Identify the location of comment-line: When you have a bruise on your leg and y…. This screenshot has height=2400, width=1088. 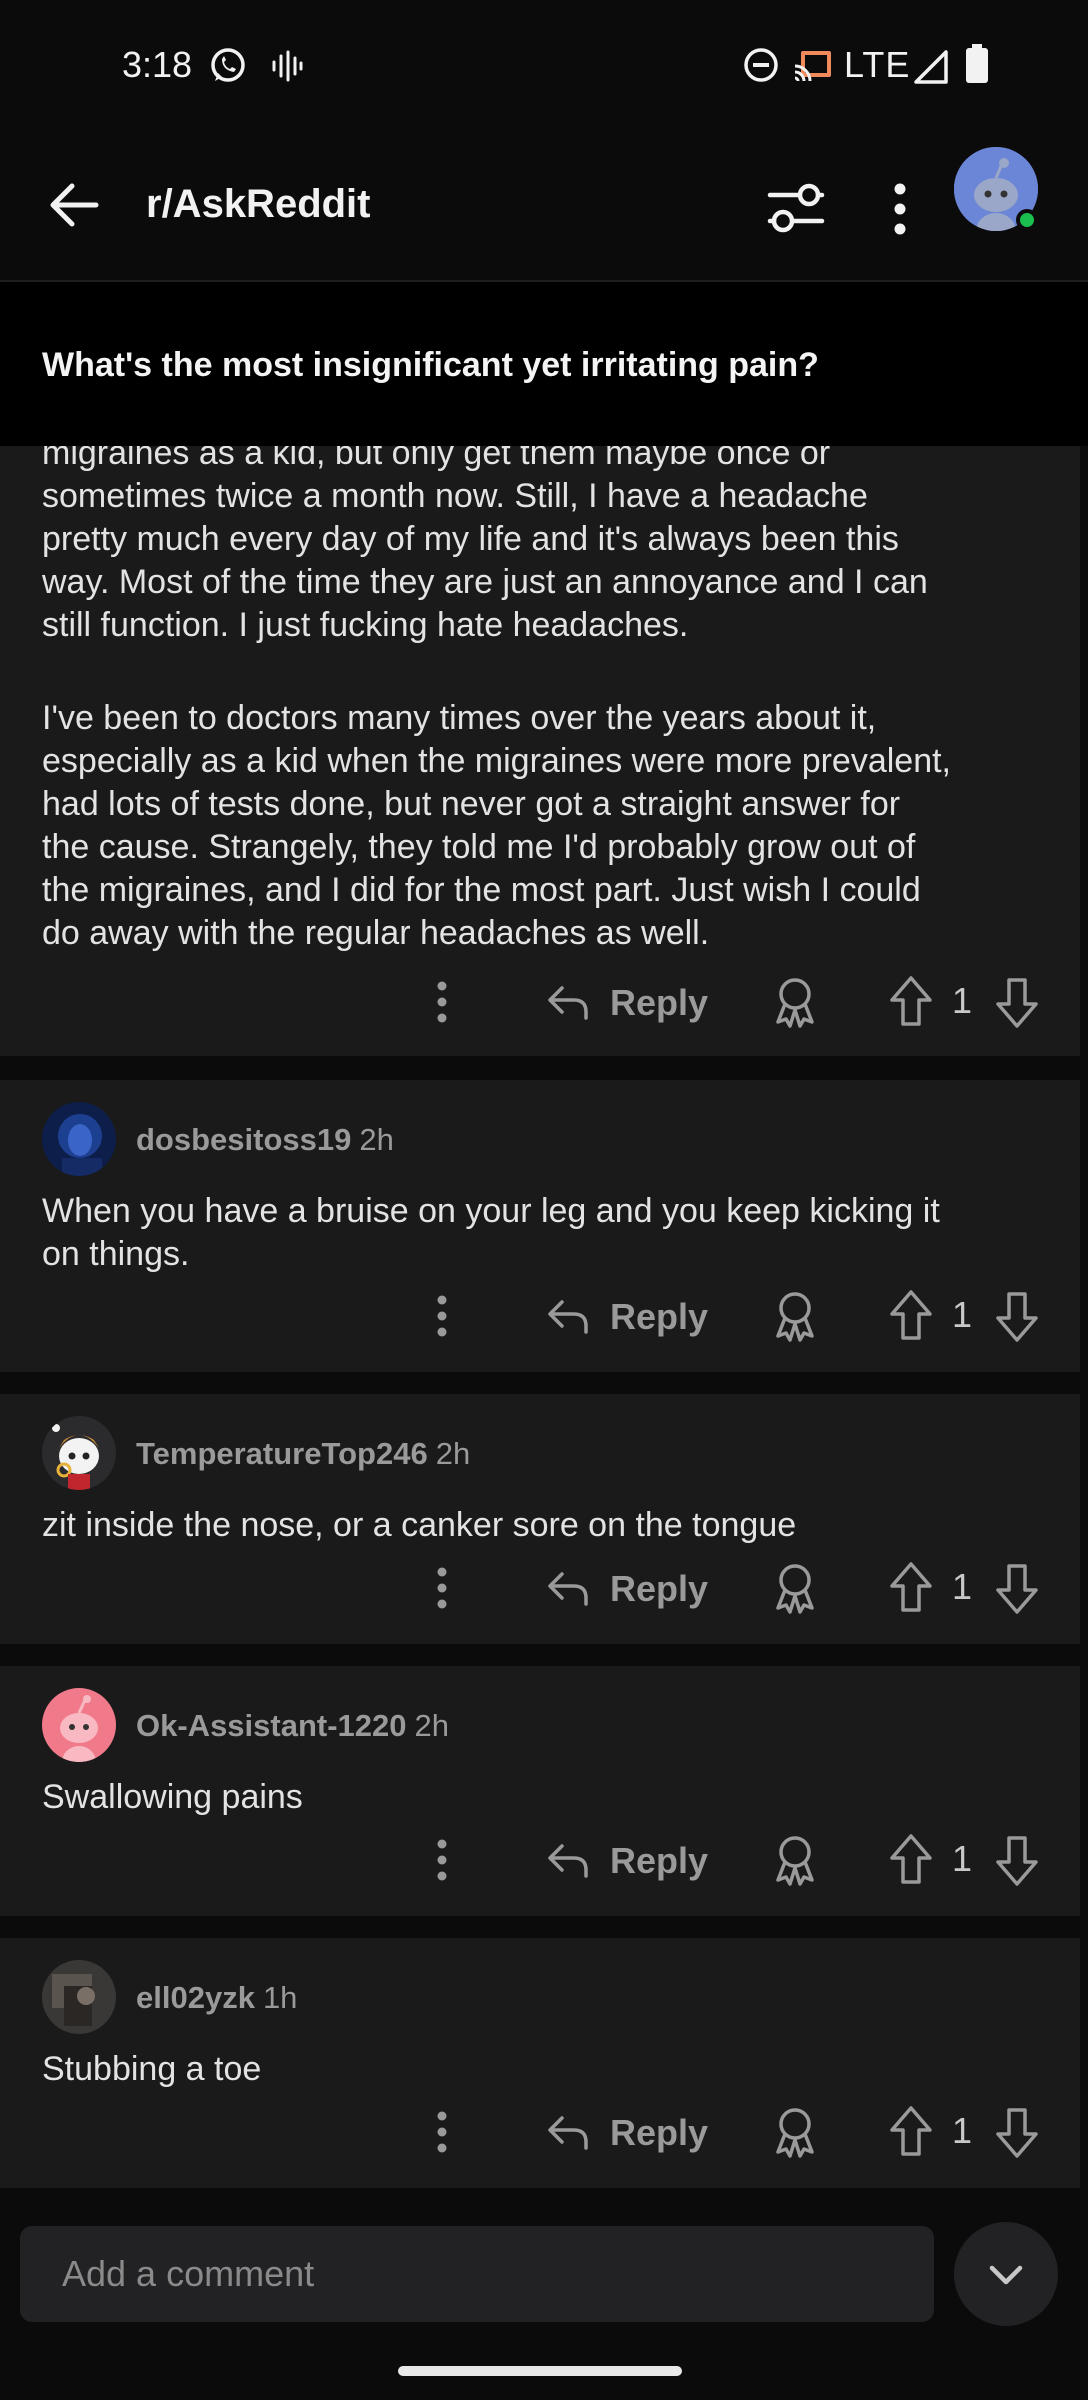
(491, 1211).